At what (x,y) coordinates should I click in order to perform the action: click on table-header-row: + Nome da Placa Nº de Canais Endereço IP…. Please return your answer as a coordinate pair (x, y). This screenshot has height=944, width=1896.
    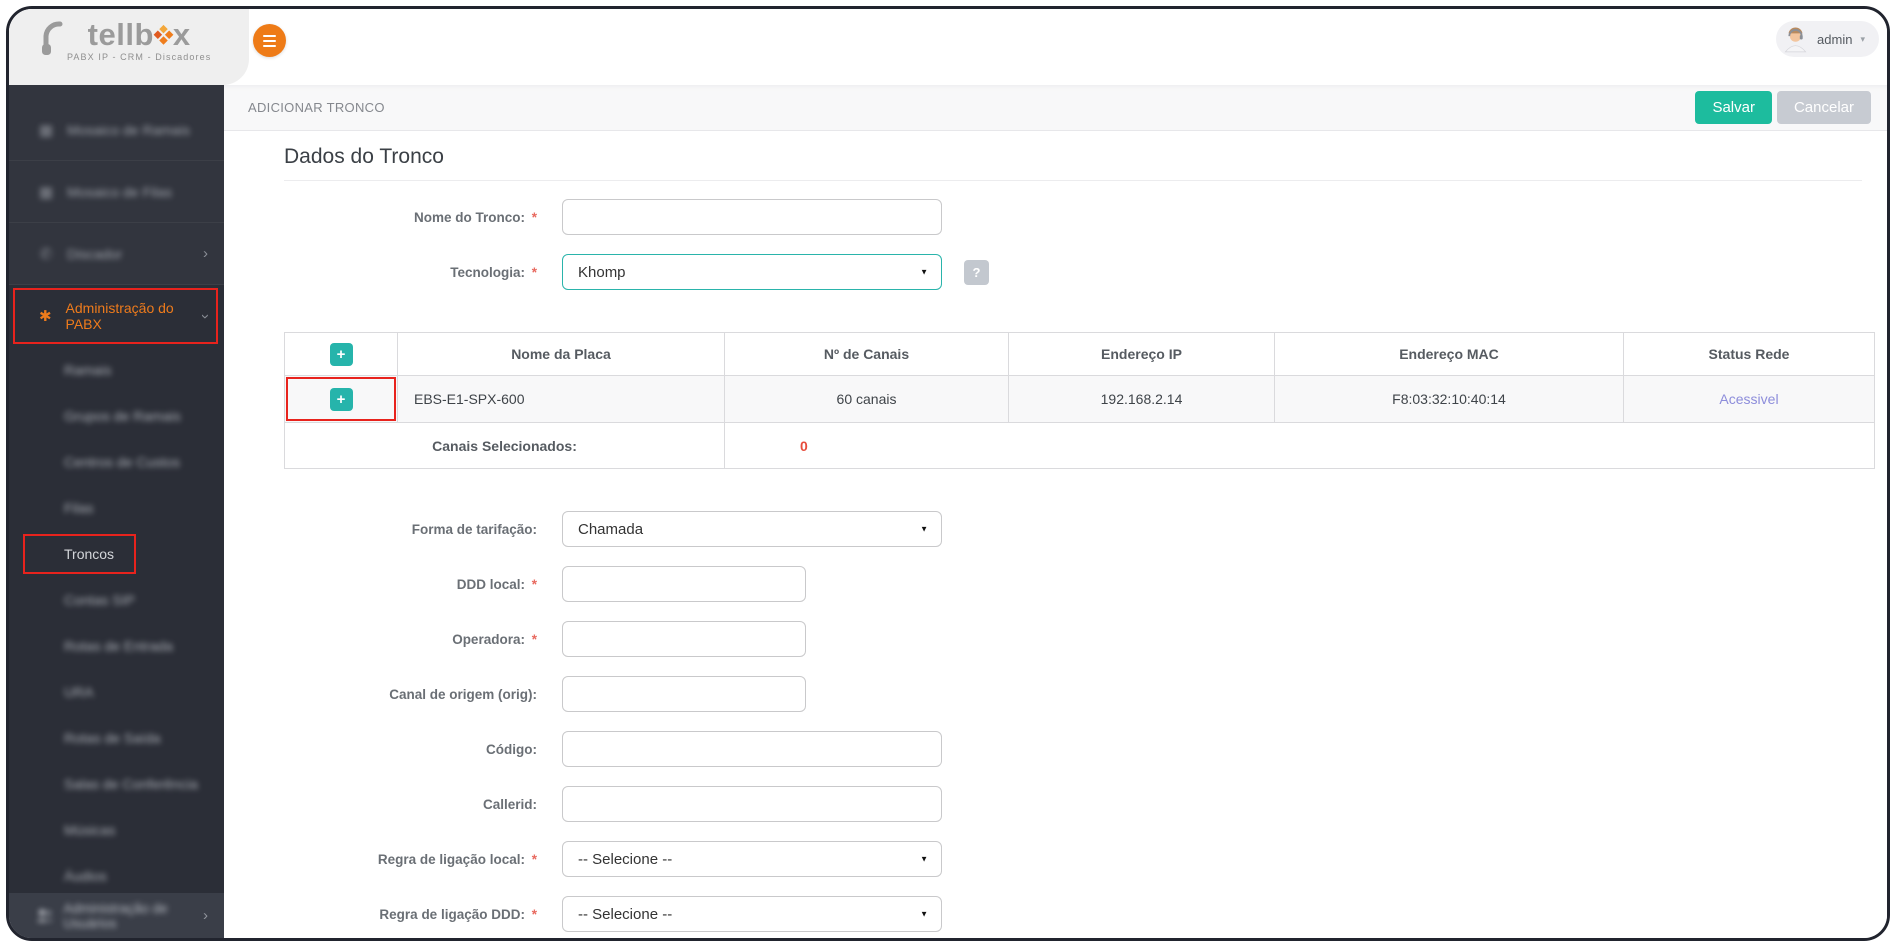
    Looking at the image, I should click on (1079, 354).